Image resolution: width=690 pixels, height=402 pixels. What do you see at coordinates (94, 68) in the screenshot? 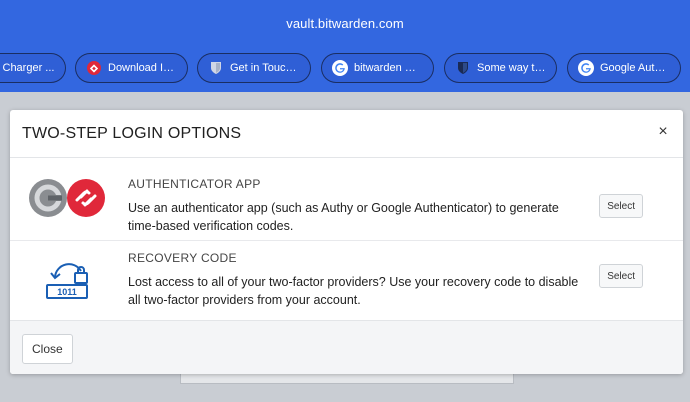
I see `authy-icon` at bounding box center [94, 68].